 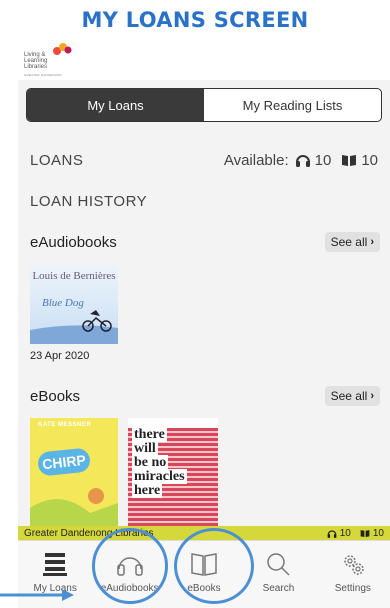 What do you see at coordinates (149, 434) in the screenshot?
I see `cover-title-line: there` at bounding box center [149, 434].